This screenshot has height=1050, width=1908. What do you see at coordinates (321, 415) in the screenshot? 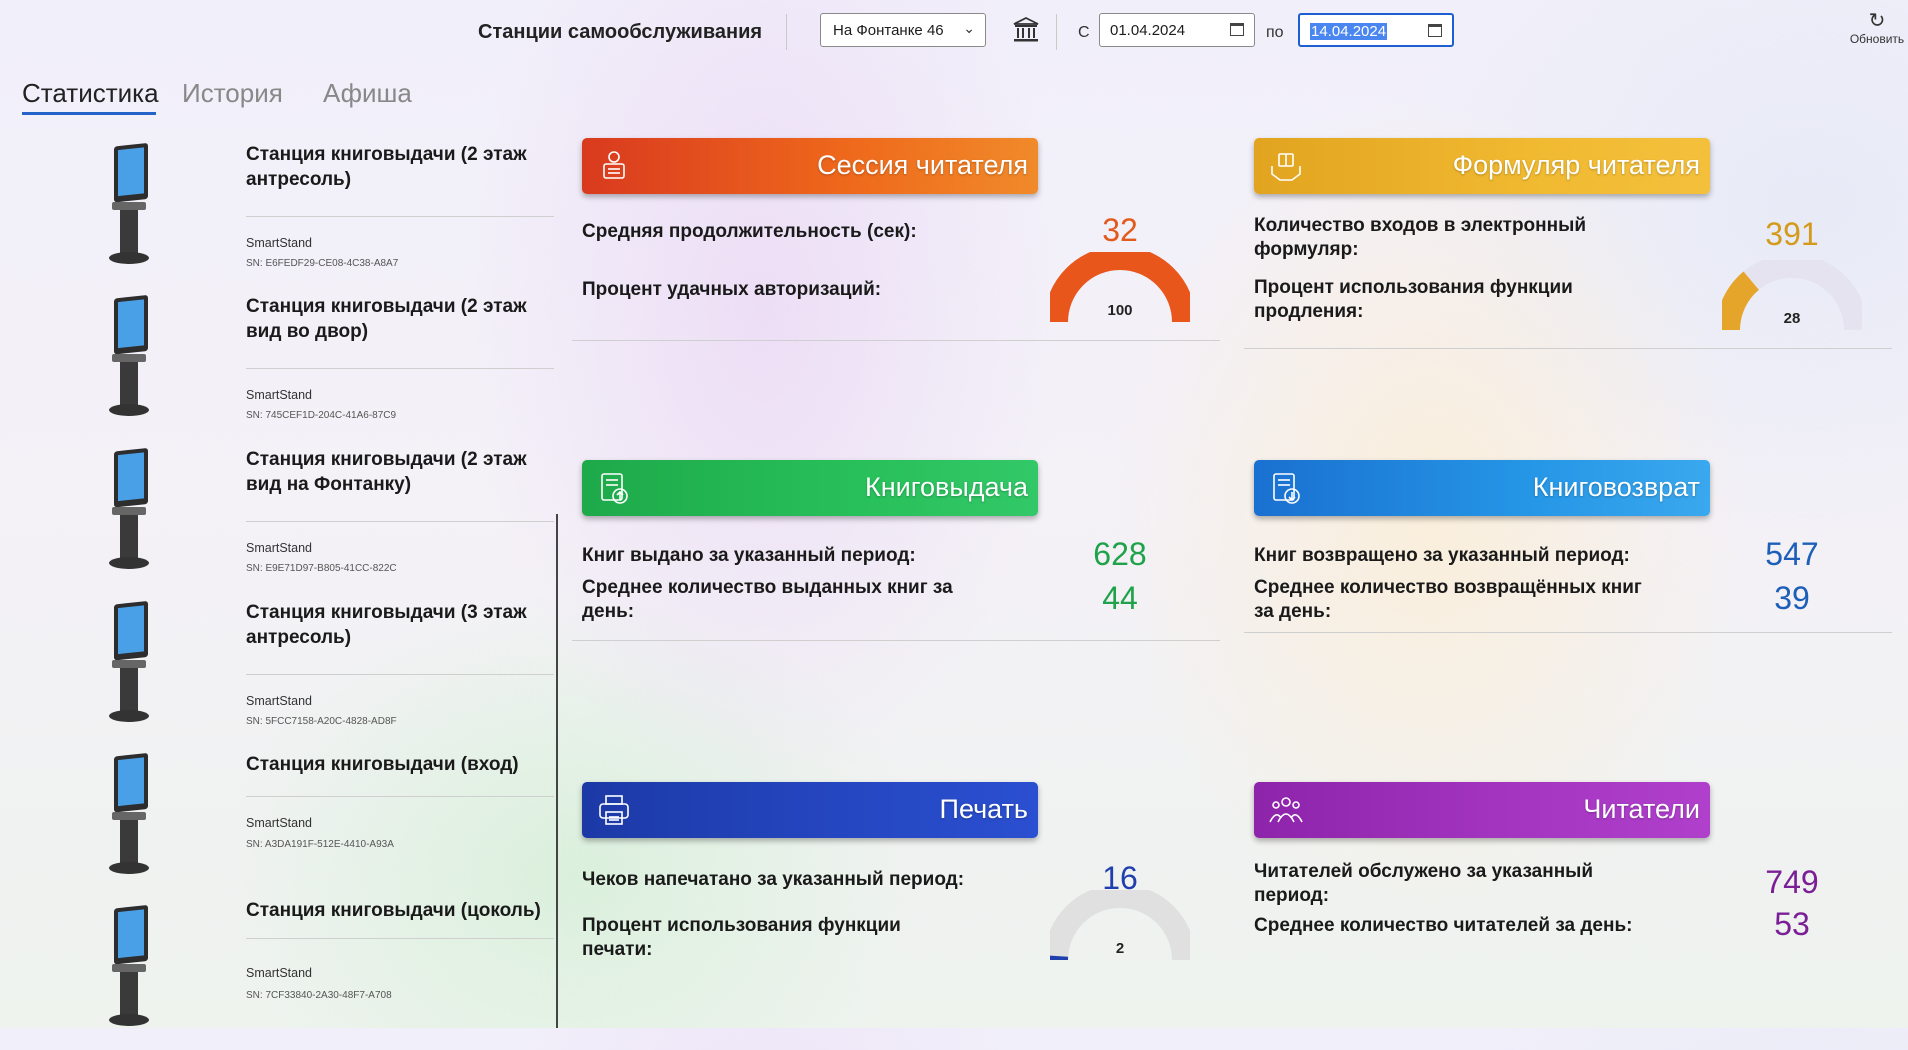
I see `station-serial: SN: 745CEF1D-204C-41A6-87C9` at bounding box center [321, 415].